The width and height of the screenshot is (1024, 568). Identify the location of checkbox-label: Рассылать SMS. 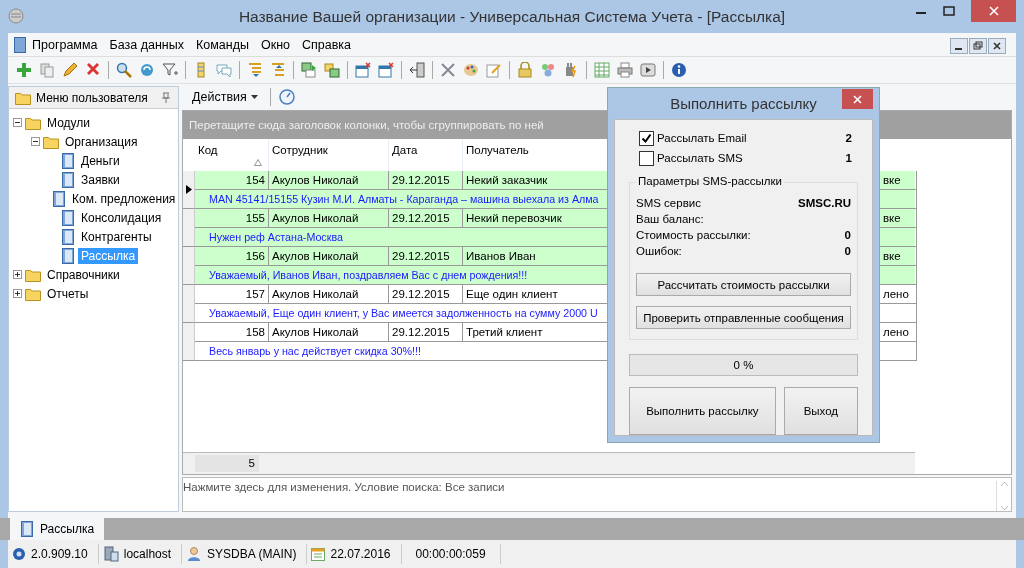
(700, 158).